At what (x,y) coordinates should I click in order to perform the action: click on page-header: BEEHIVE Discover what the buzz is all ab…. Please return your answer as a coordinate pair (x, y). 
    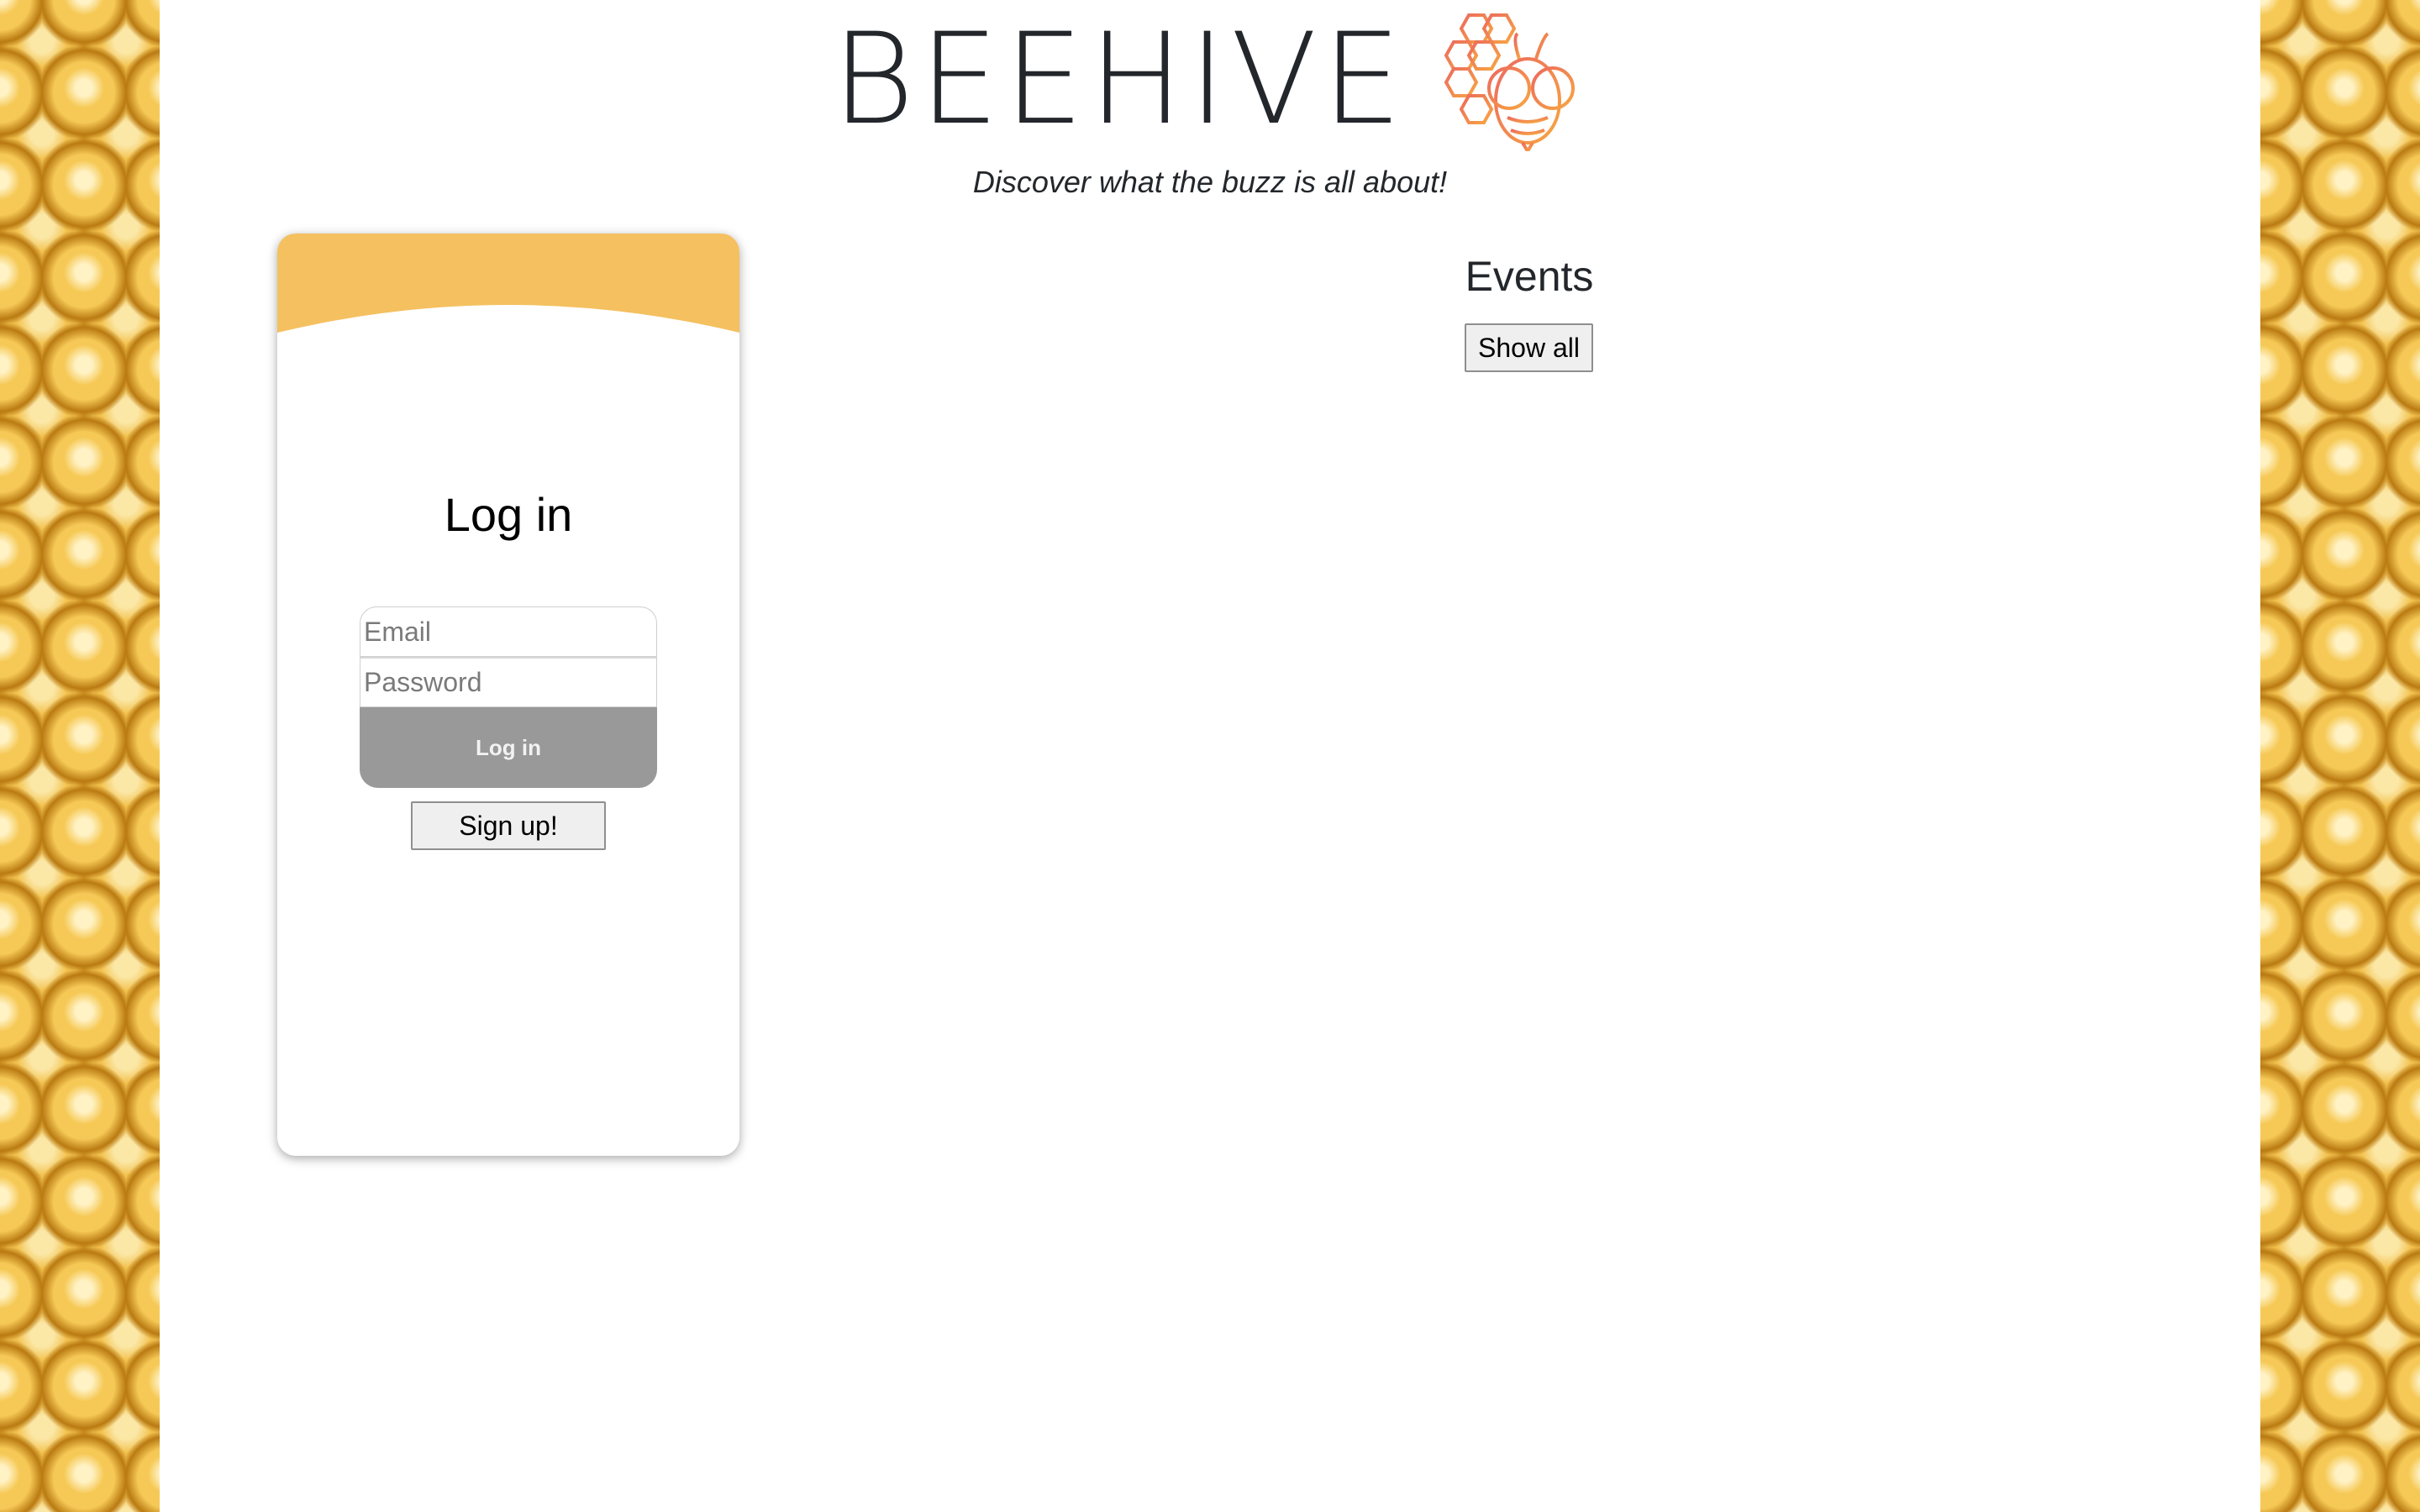
    Looking at the image, I should click on (1210, 105).